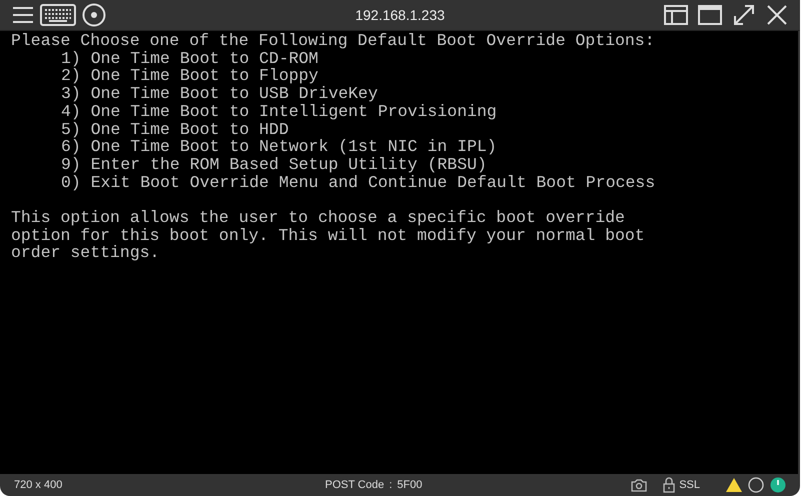  I want to click on menu-option: 6) One Time Boot to Network (1st NIC in IPL), so click(279, 147).